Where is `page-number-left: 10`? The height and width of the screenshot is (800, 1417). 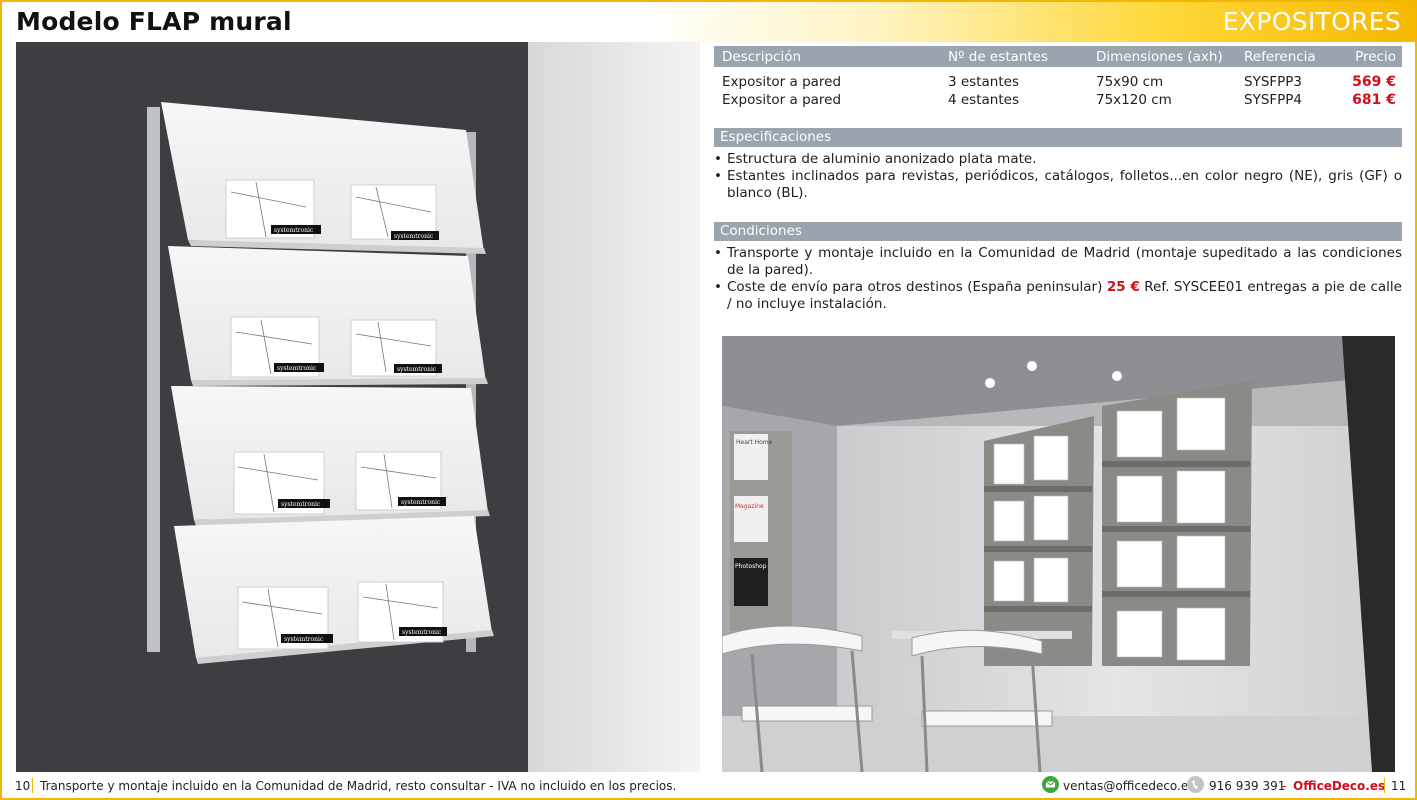
page-number-left: 10 is located at coordinates (23, 786).